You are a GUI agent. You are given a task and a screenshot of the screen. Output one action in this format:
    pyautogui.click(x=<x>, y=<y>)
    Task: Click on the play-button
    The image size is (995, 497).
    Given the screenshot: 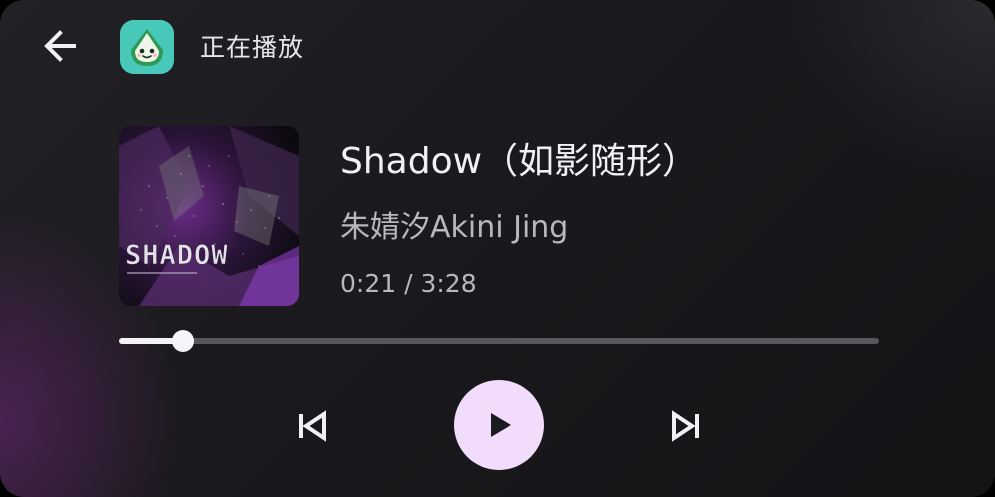 What is the action you would take?
    pyautogui.click(x=499, y=425)
    